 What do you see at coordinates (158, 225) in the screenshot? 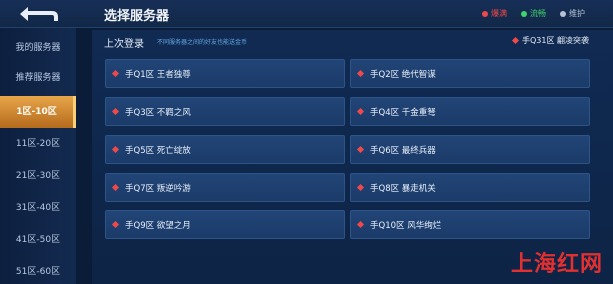
I see `server-name: 手Q9区 欲望之月` at bounding box center [158, 225].